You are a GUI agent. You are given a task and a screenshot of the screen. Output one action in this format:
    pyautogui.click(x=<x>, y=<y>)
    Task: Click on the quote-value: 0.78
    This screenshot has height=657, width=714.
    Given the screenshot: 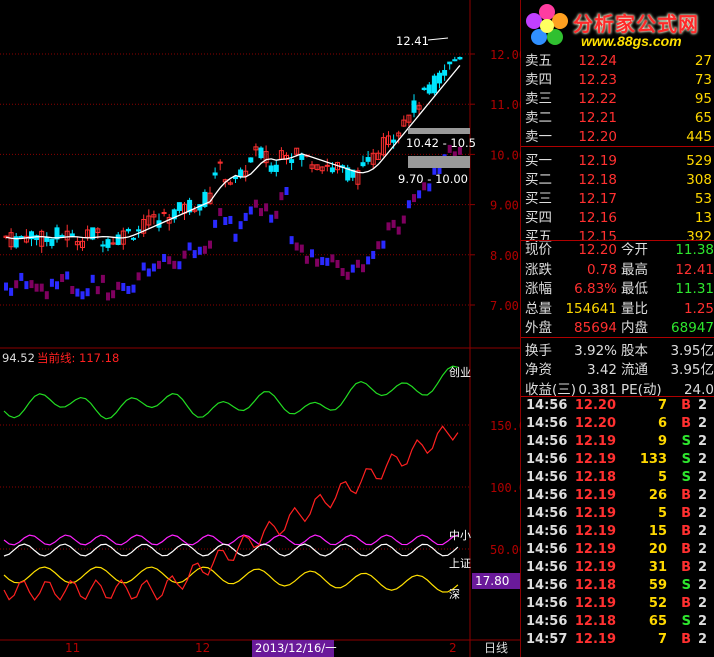 What is the action you would take?
    pyautogui.click(x=601, y=269)
    